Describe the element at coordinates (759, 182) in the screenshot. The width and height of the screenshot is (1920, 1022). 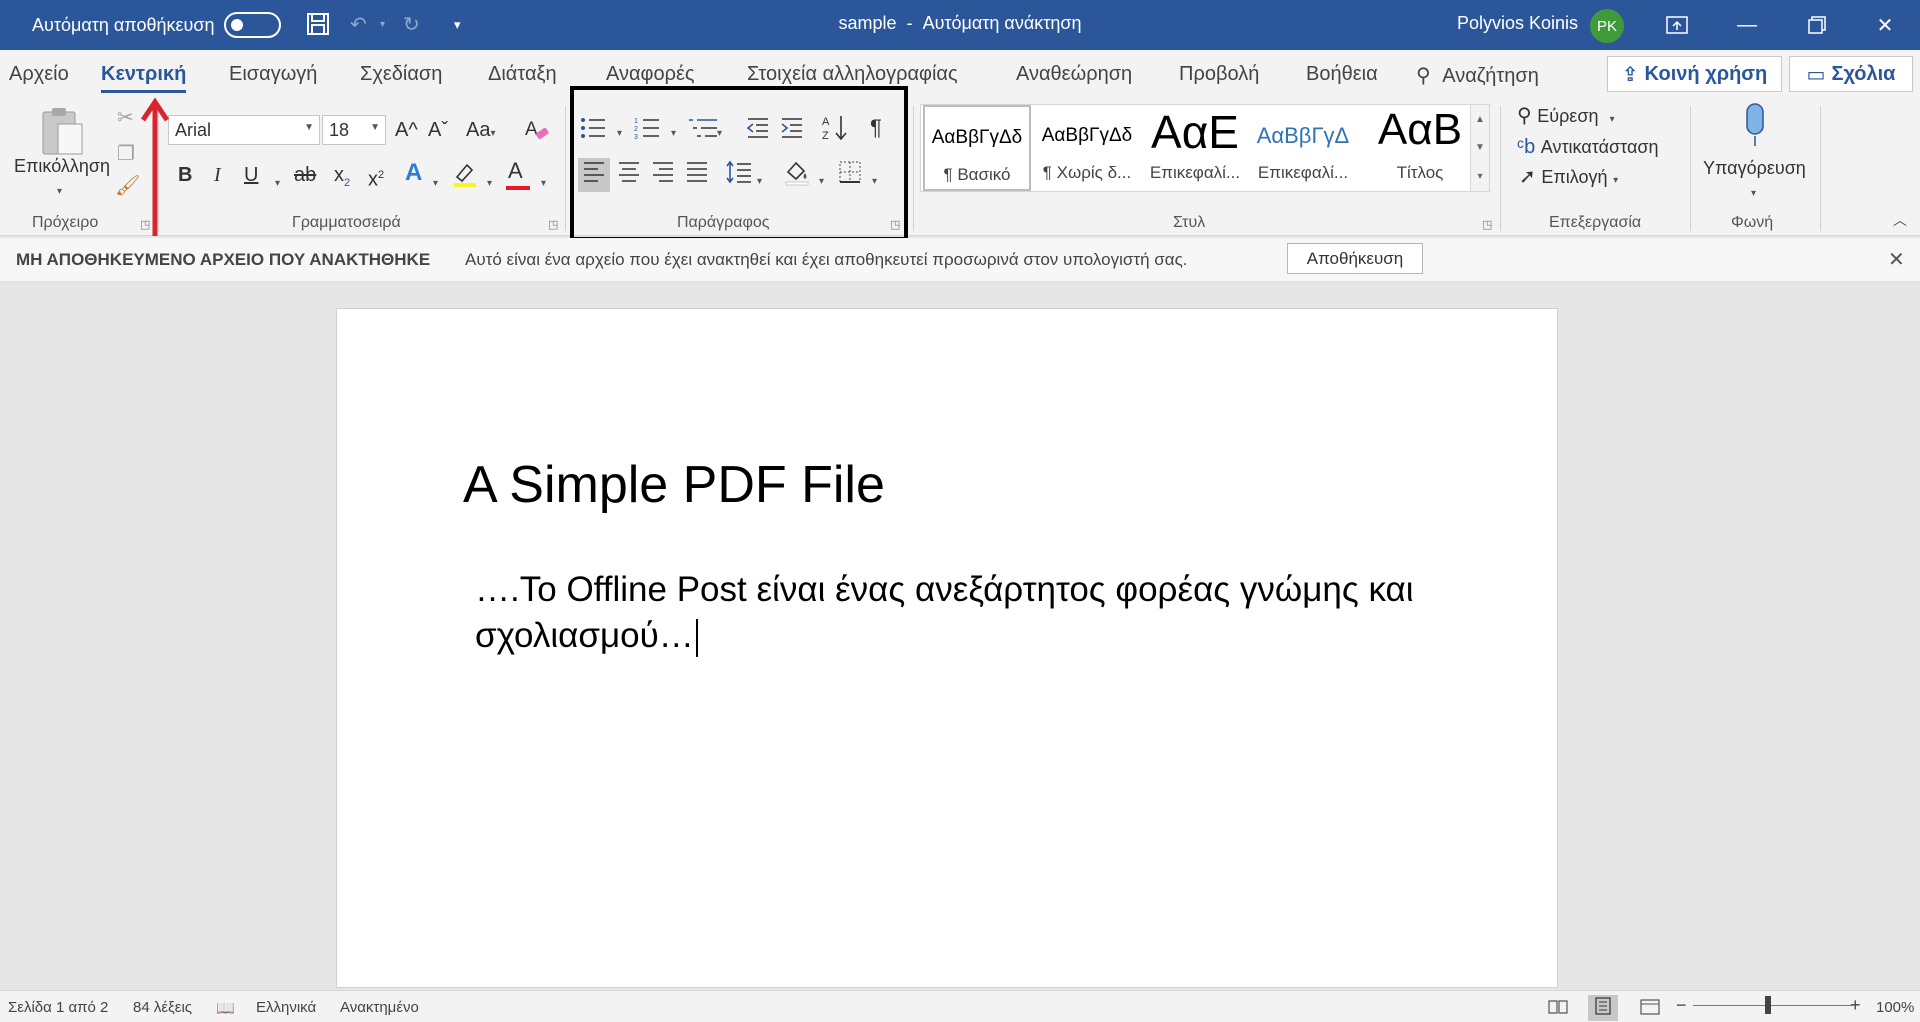
I see `line-spacing-dropdown-icon: ▾` at that location.